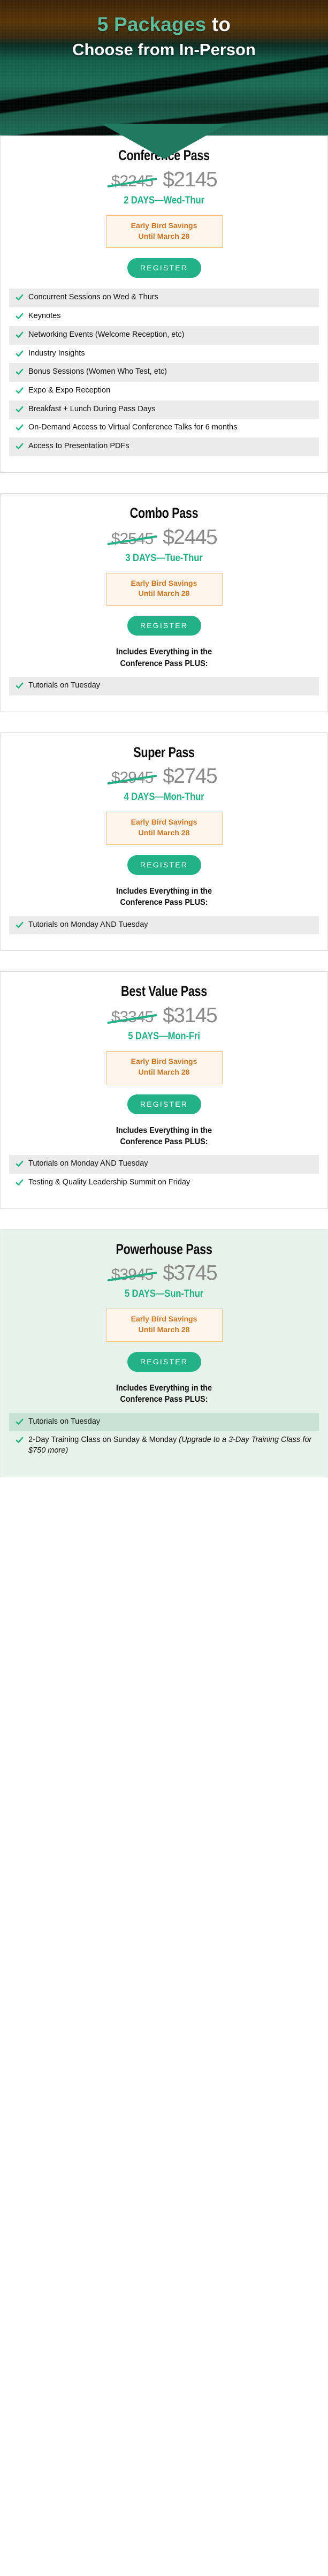 This screenshot has height=2576, width=328. What do you see at coordinates (164, 797) in the screenshot?
I see `package-days: 4 DAYS—Mon-Thur` at bounding box center [164, 797].